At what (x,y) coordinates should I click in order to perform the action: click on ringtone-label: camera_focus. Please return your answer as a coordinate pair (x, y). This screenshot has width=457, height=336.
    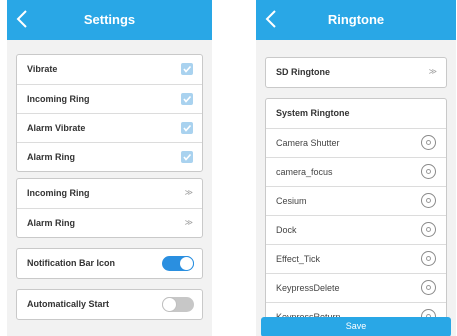
    Looking at the image, I should click on (304, 172).